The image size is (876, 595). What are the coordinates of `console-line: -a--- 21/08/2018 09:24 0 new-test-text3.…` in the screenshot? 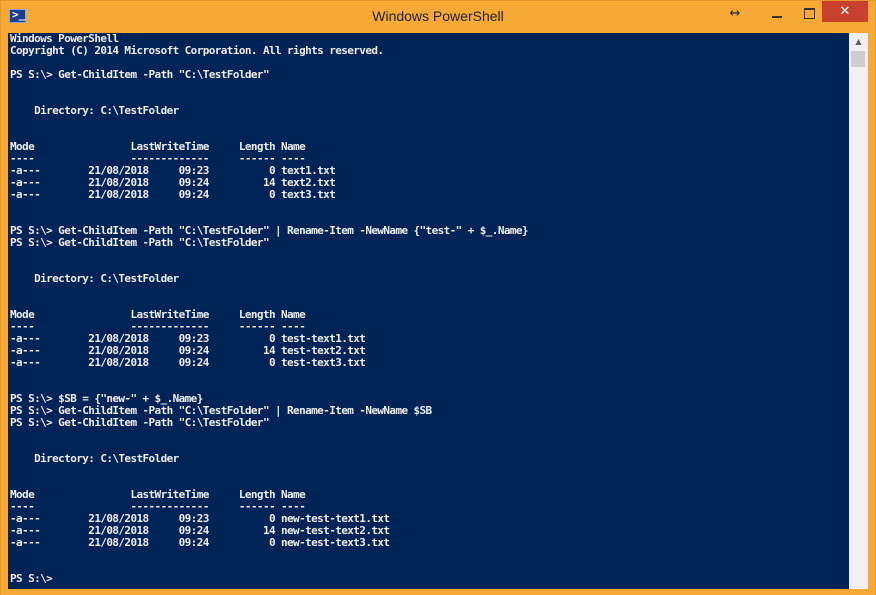 It's located at (200, 542).